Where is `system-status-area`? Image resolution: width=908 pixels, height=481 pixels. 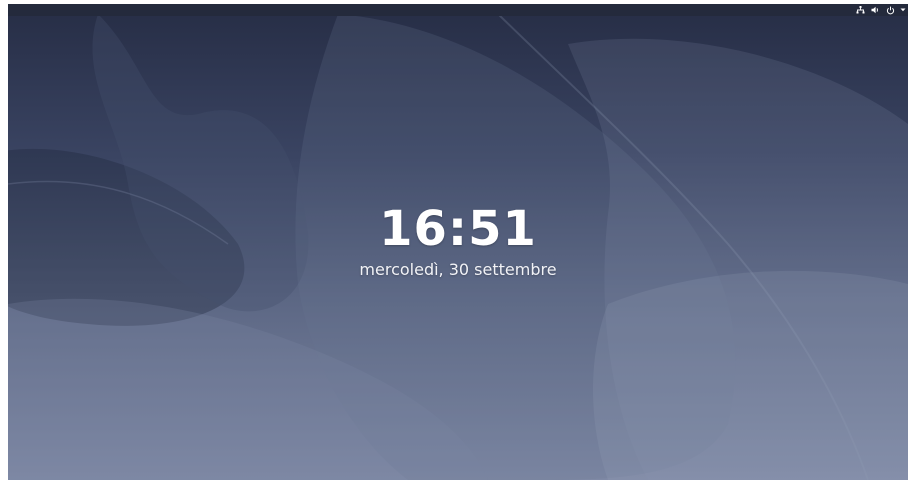 system-status-area is located at coordinates (880, 10).